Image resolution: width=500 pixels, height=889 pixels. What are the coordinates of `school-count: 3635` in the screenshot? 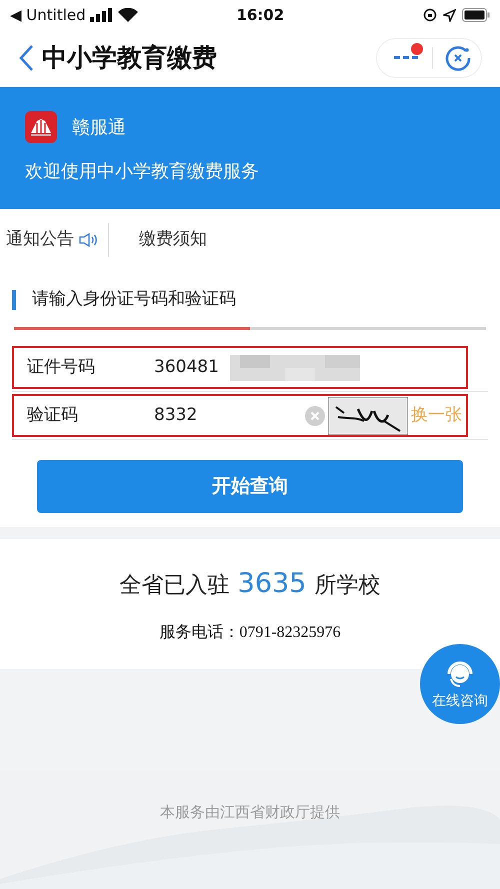 It's located at (272, 584).